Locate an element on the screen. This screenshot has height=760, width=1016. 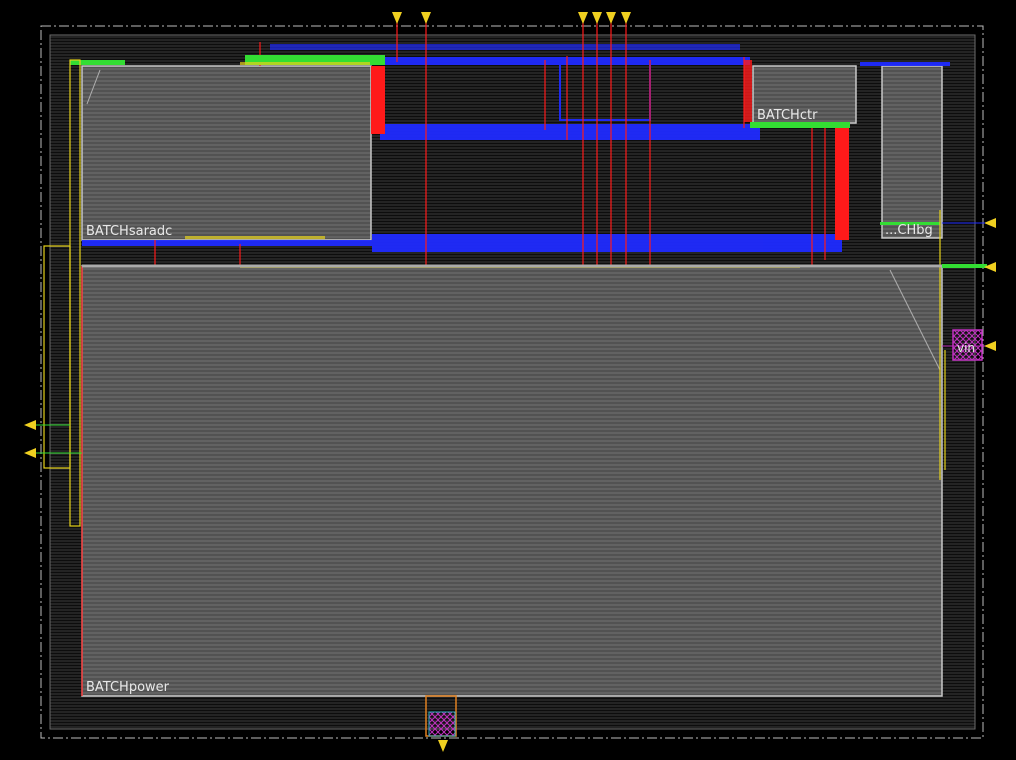
block-saradc is located at coordinates (226, 153).